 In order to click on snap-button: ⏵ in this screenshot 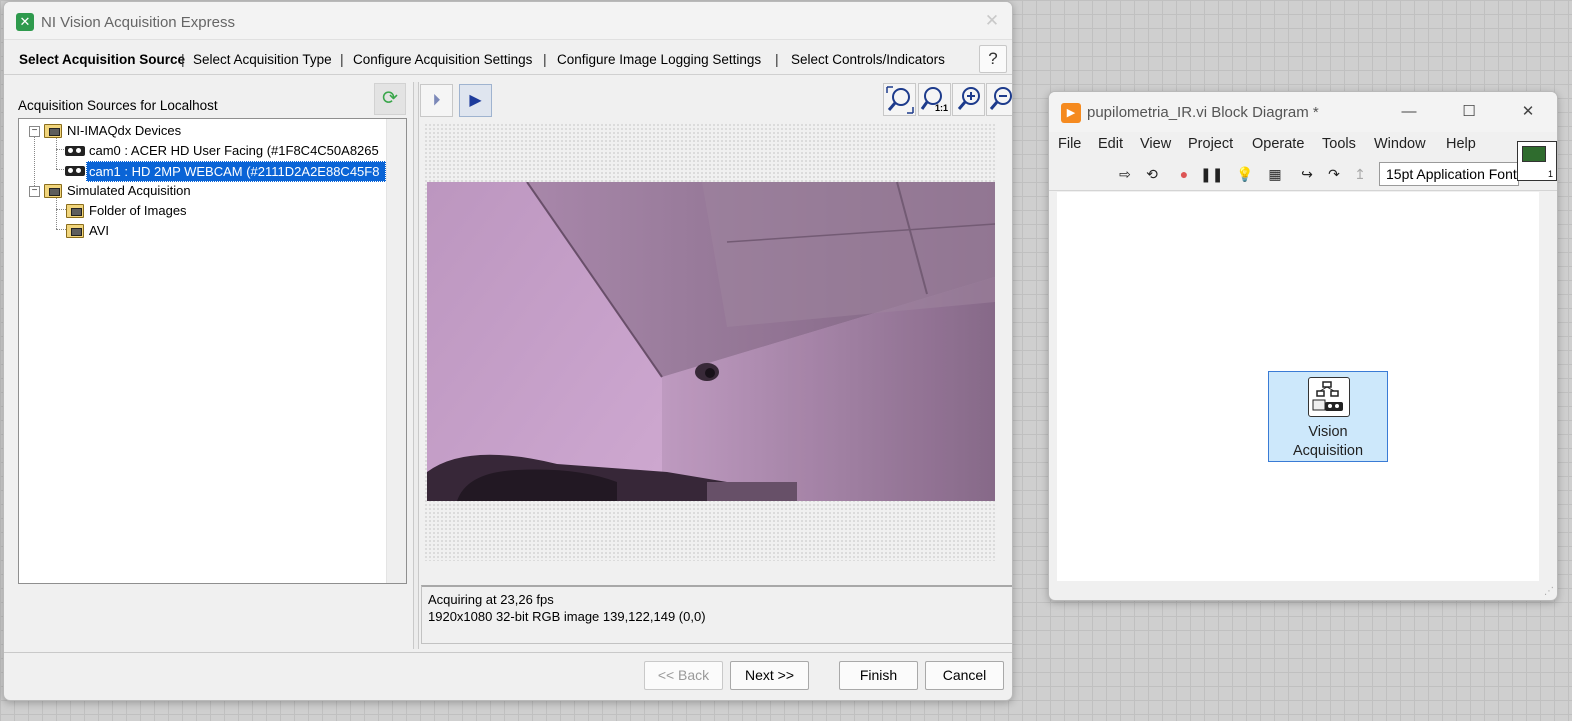, I will do `click(436, 100)`.